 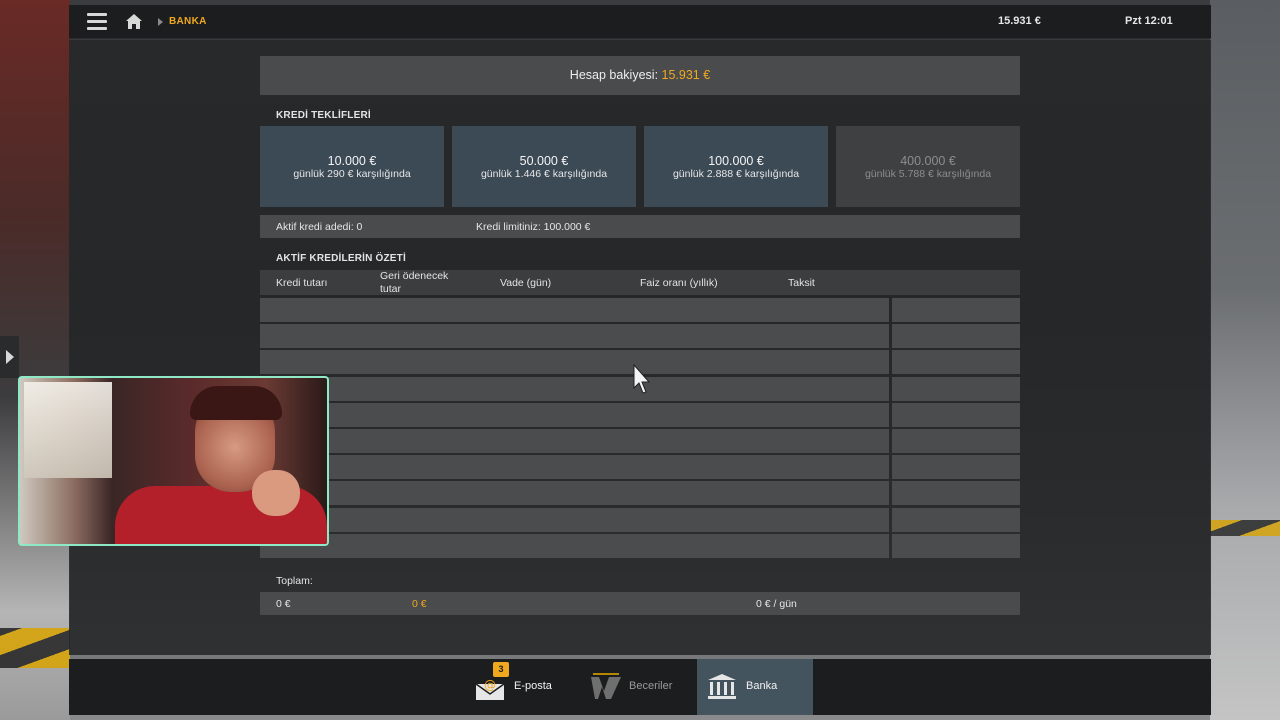 I want to click on offer-daily-cost: günlük 2.888 € karşılığında, so click(x=736, y=174).